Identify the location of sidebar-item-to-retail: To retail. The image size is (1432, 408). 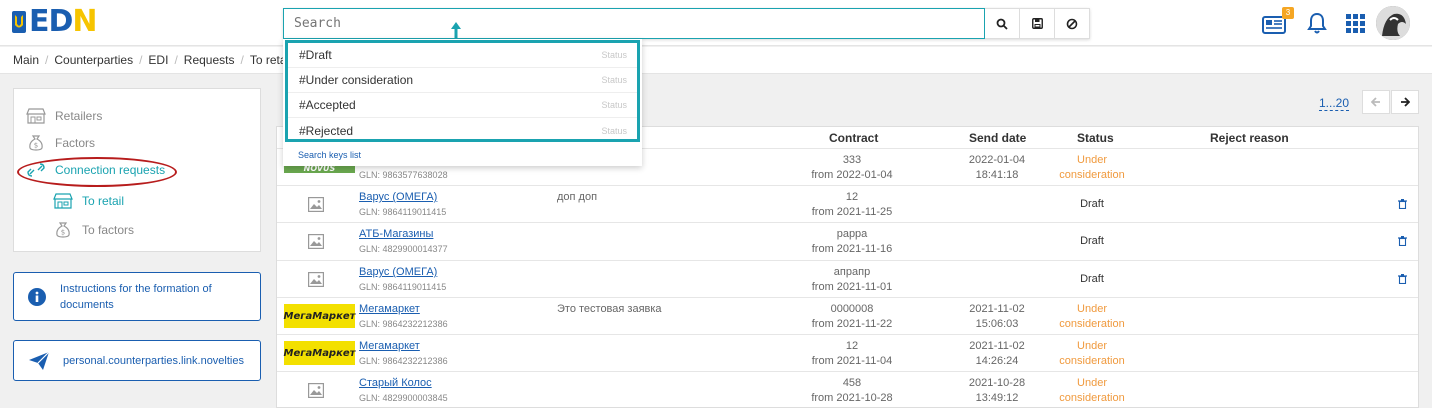
(88, 201).